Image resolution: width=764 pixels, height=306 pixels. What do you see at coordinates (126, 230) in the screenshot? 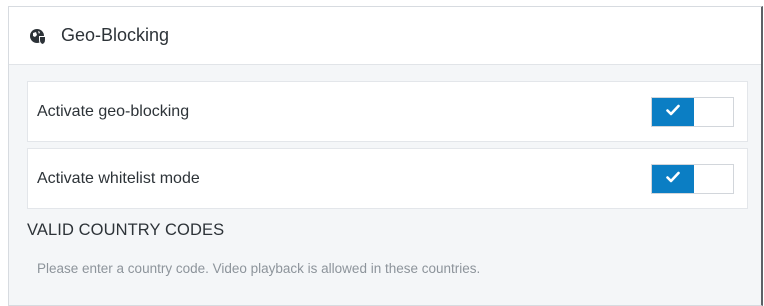
I see `country-codes-heading: VALID COUNTRY CODES` at bounding box center [126, 230].